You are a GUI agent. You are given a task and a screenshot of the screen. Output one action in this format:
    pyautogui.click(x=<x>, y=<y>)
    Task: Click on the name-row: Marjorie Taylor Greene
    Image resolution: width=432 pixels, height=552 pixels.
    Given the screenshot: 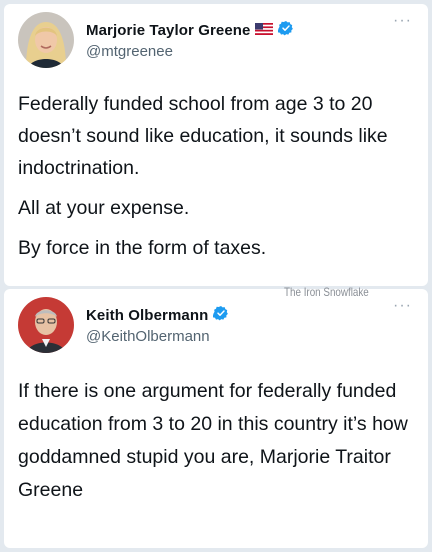 What is the action you would take?
    pyautogui.click(x=190, y=30)
    